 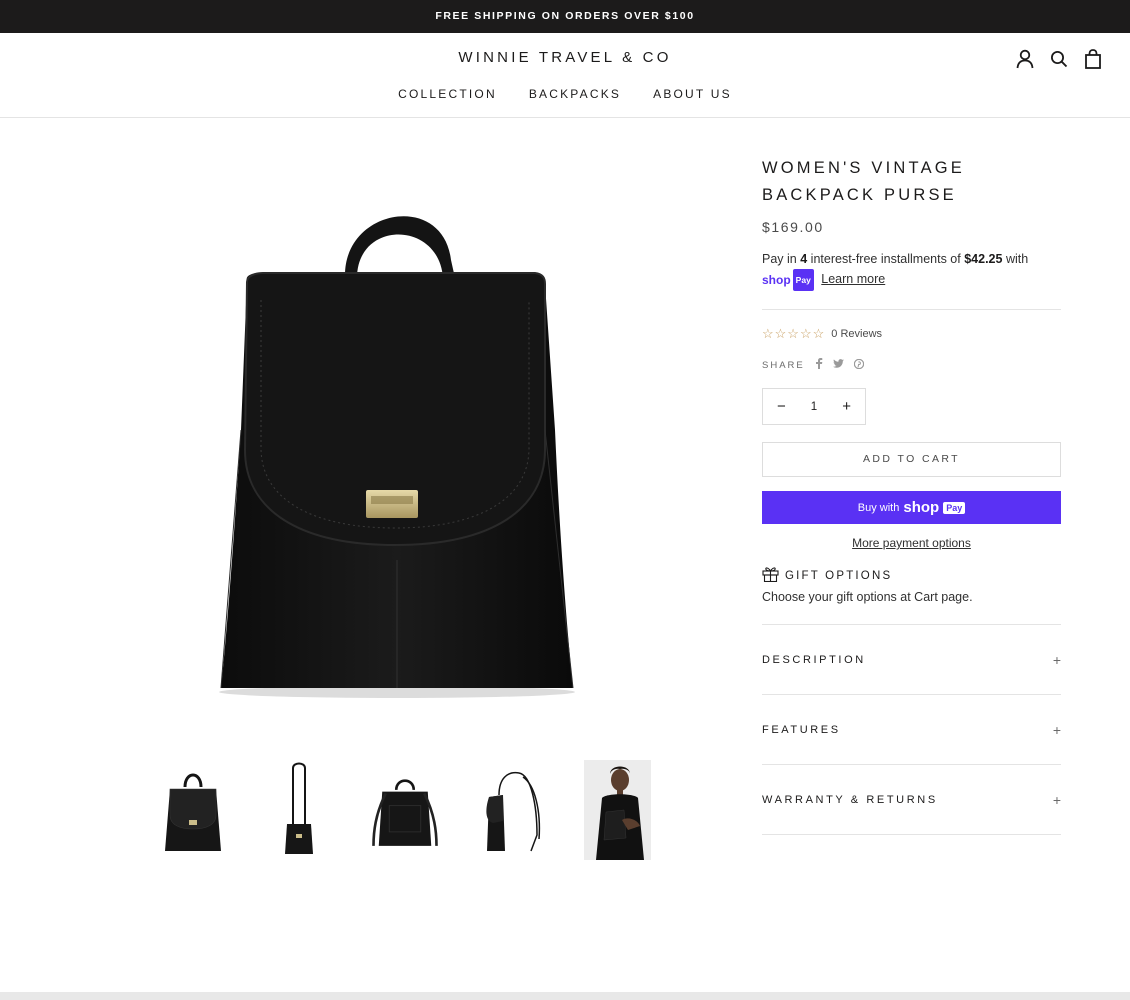 I want to click on installments-amount: $42.25, so click(x=983, y=259).